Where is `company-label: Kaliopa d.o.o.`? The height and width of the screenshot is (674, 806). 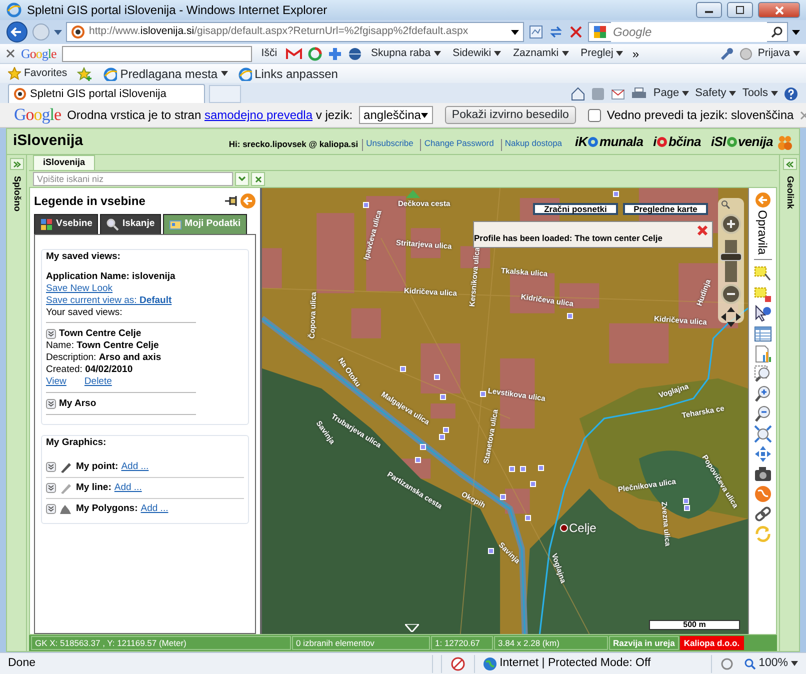
company-label: Kaliopa d.o.o. is located at coordinates (712, 643).